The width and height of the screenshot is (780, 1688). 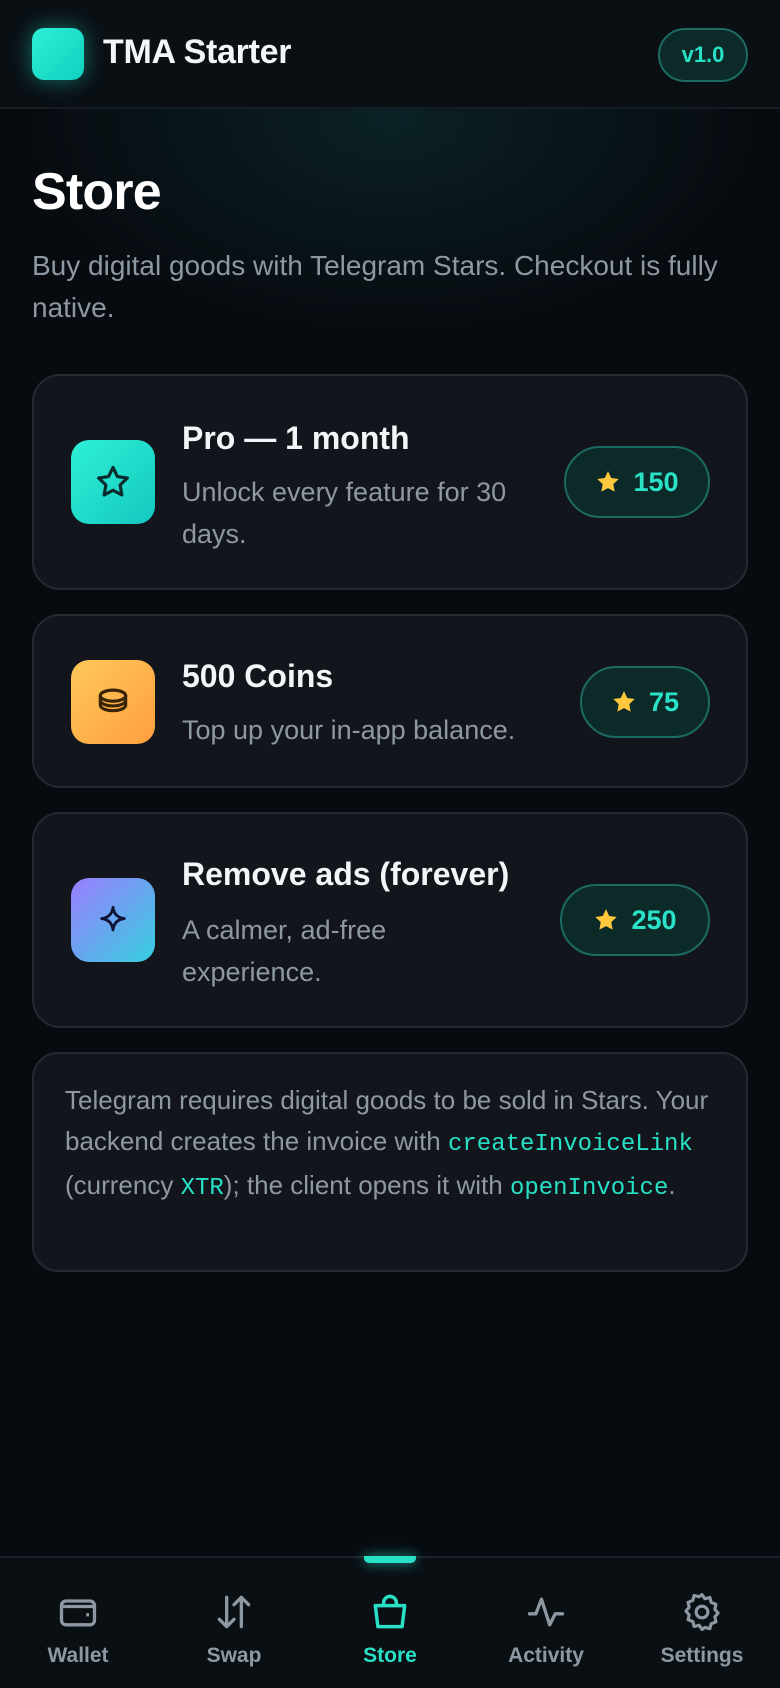 I want to click on gear-icon, so click(x=702, y=1612).